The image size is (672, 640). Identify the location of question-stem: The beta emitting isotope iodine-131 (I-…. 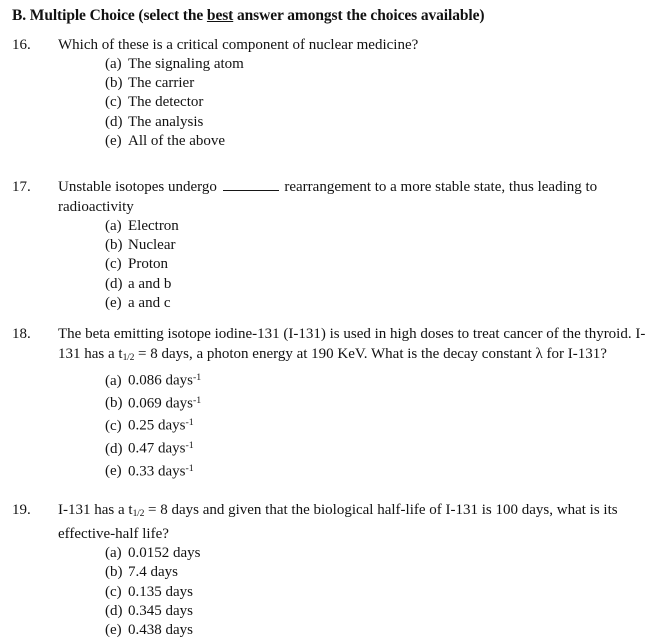
(358, 346).